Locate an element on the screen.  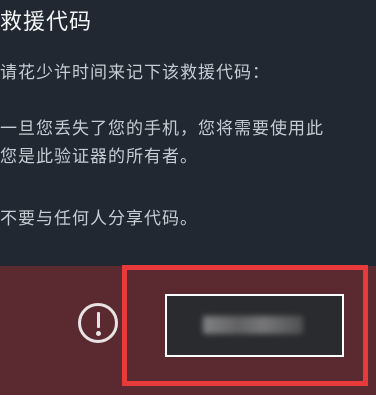
instruction-text: 请花少许时间来记下该救援代码： is located at coordinates (135, 73).